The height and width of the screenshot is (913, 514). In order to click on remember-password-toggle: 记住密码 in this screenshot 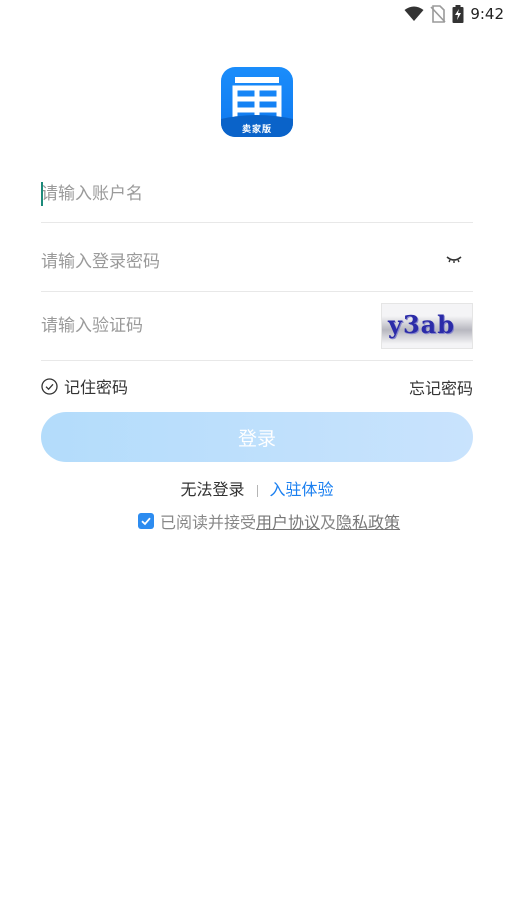, I will do `click(84, 386)`.